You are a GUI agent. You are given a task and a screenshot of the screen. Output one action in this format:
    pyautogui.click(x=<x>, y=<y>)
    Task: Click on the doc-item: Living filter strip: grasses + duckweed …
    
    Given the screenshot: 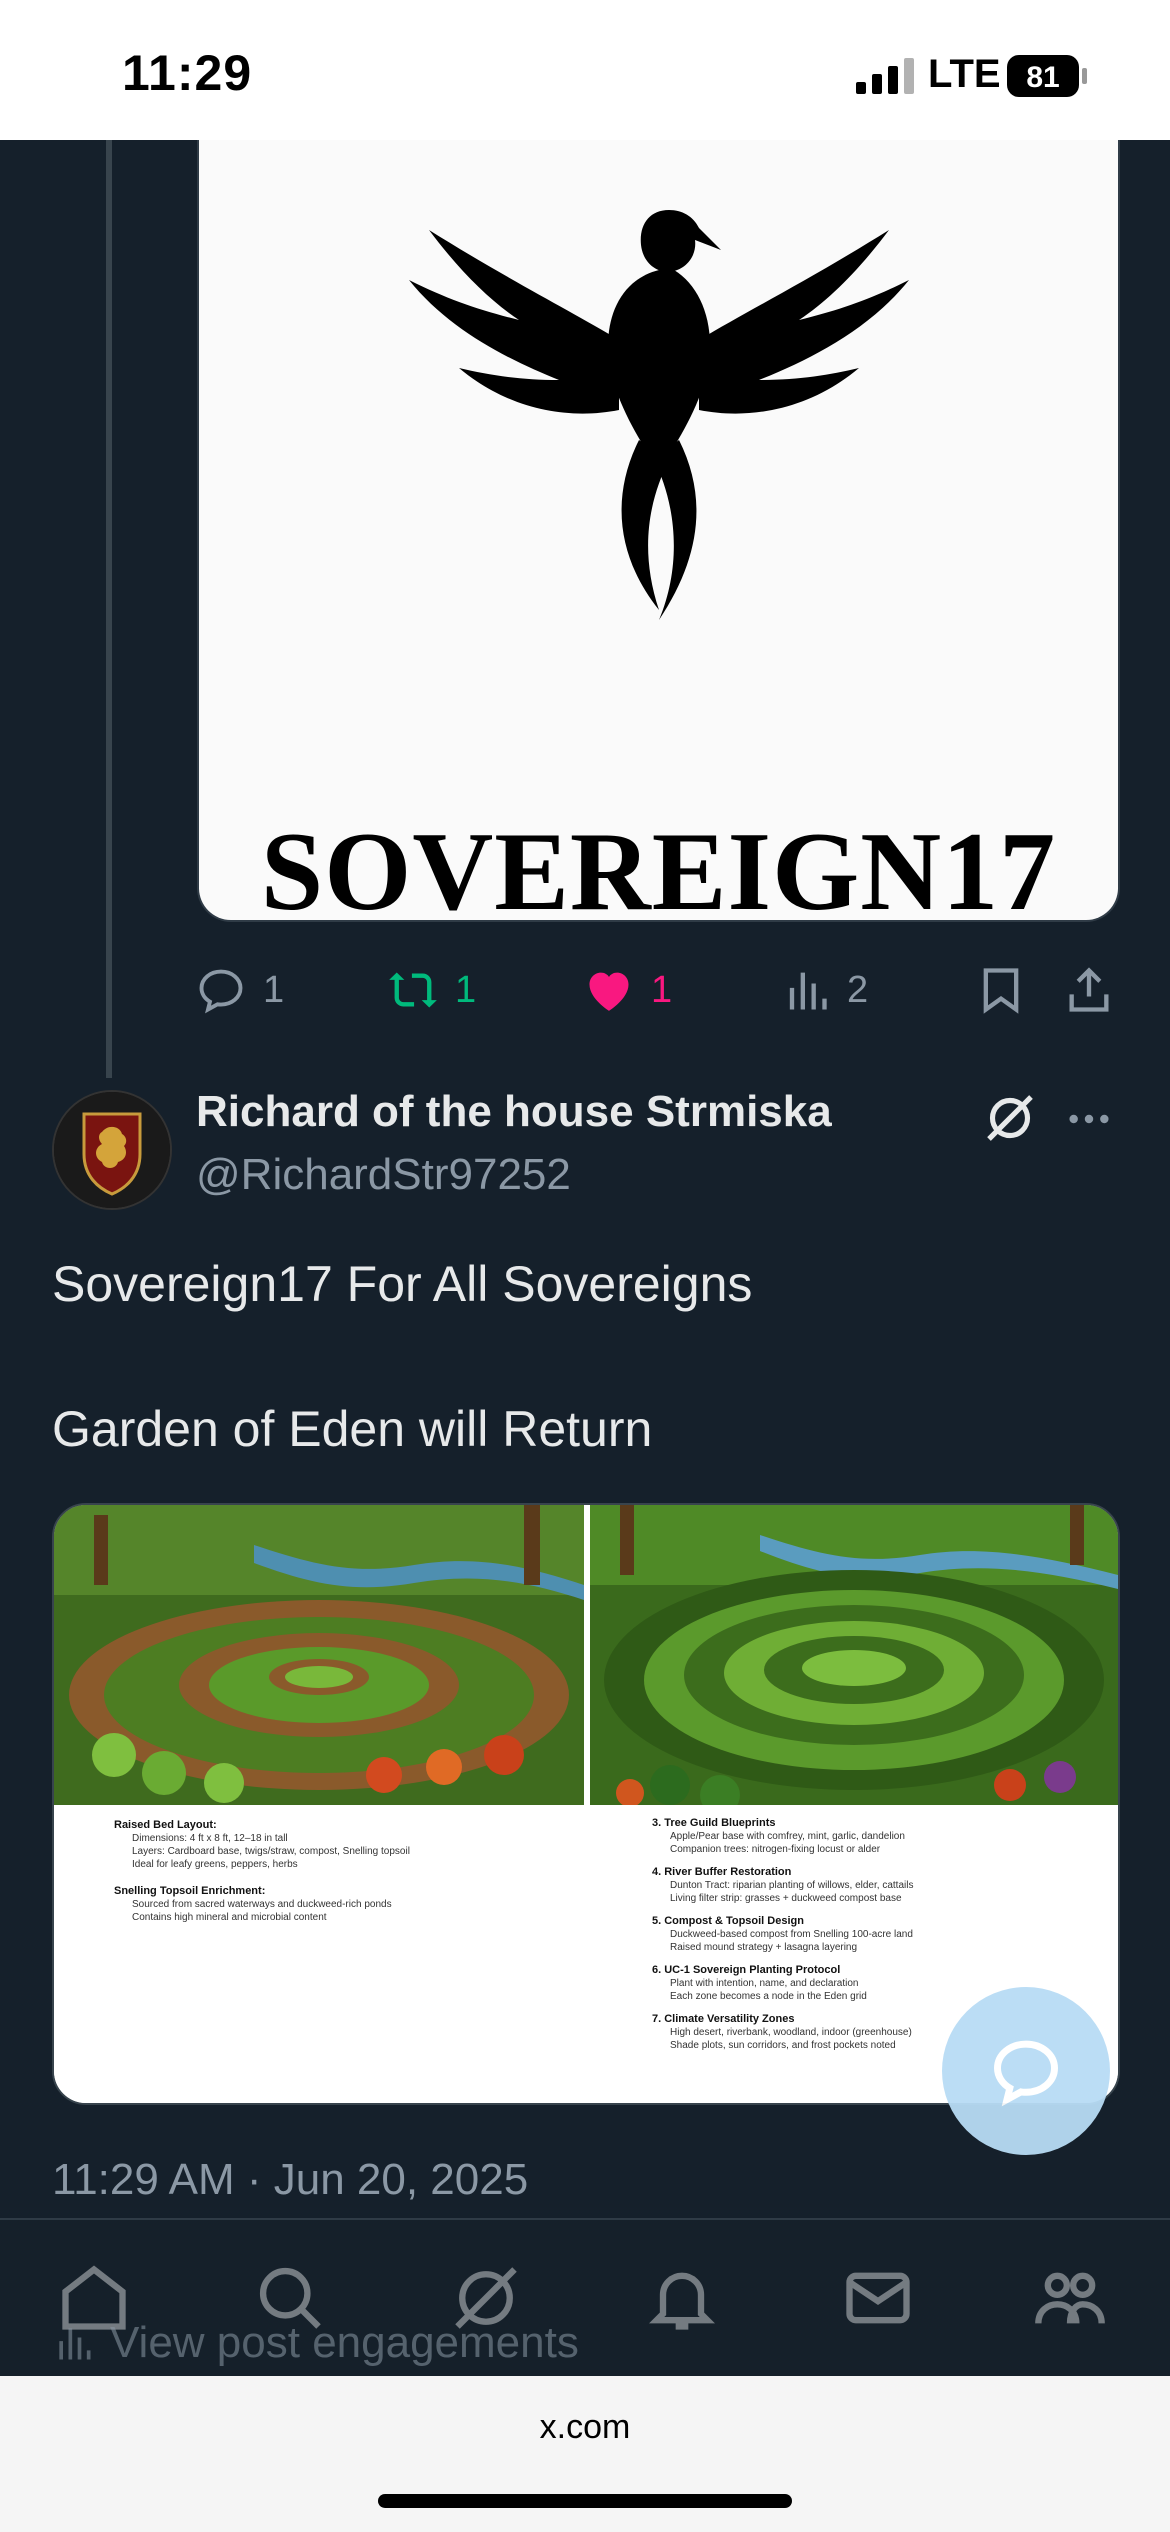 What is the action you would take?
    pyautogui.click(x=786, y=1898)
    